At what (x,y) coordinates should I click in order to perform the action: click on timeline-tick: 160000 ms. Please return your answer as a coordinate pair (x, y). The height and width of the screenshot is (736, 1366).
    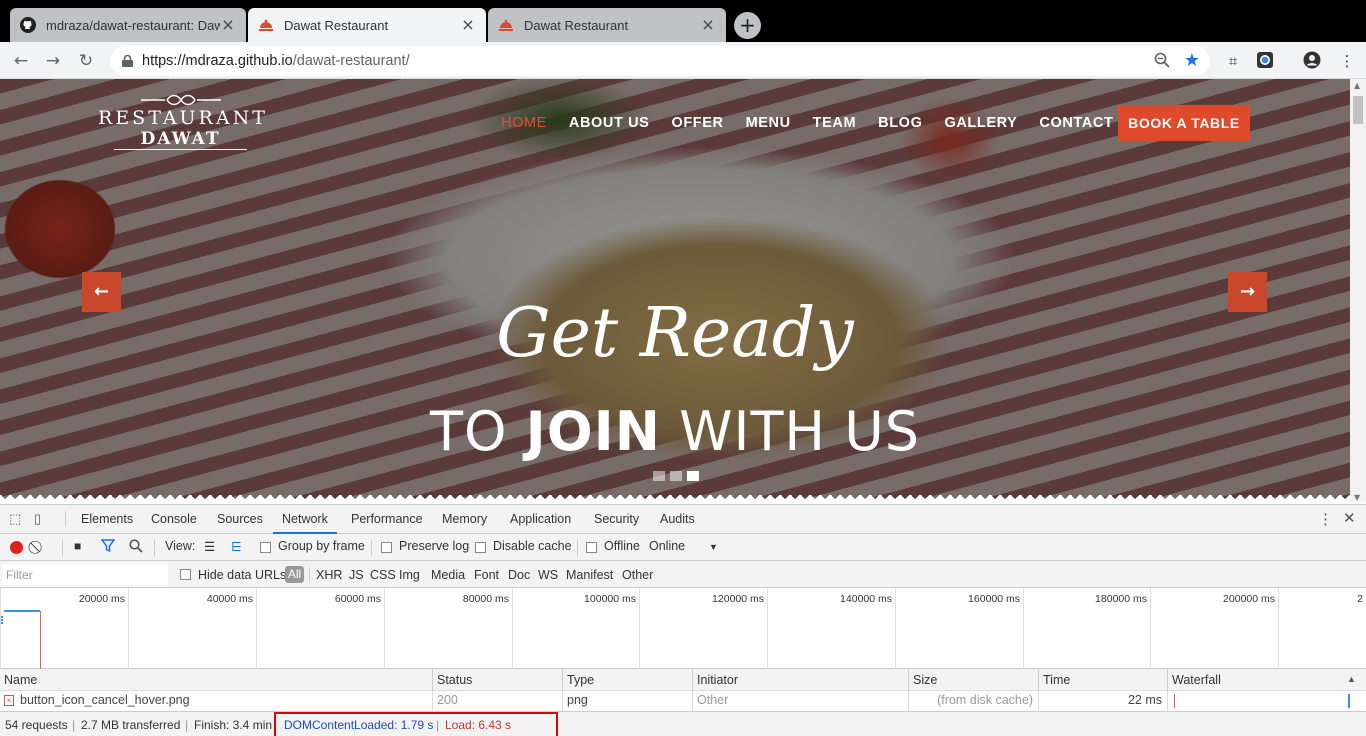
    Looking at the image, I should click on (959, 628).